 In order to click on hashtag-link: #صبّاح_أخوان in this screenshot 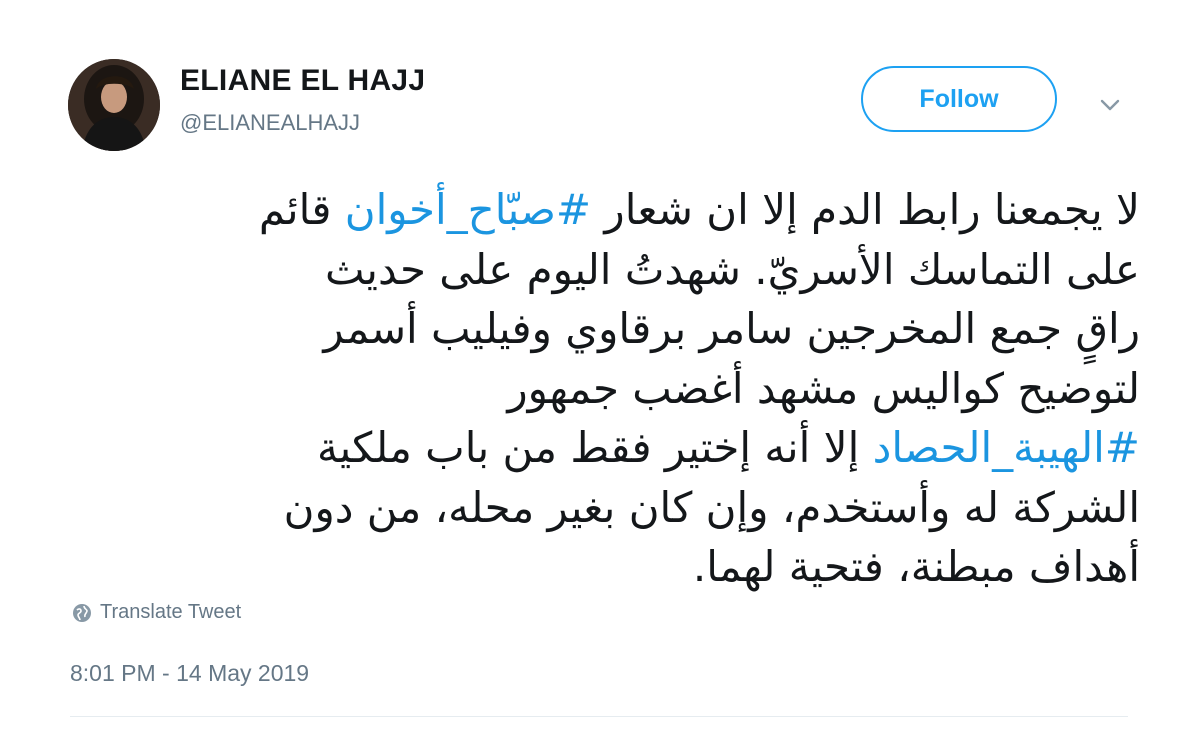, I will do `click(468, 209)`.